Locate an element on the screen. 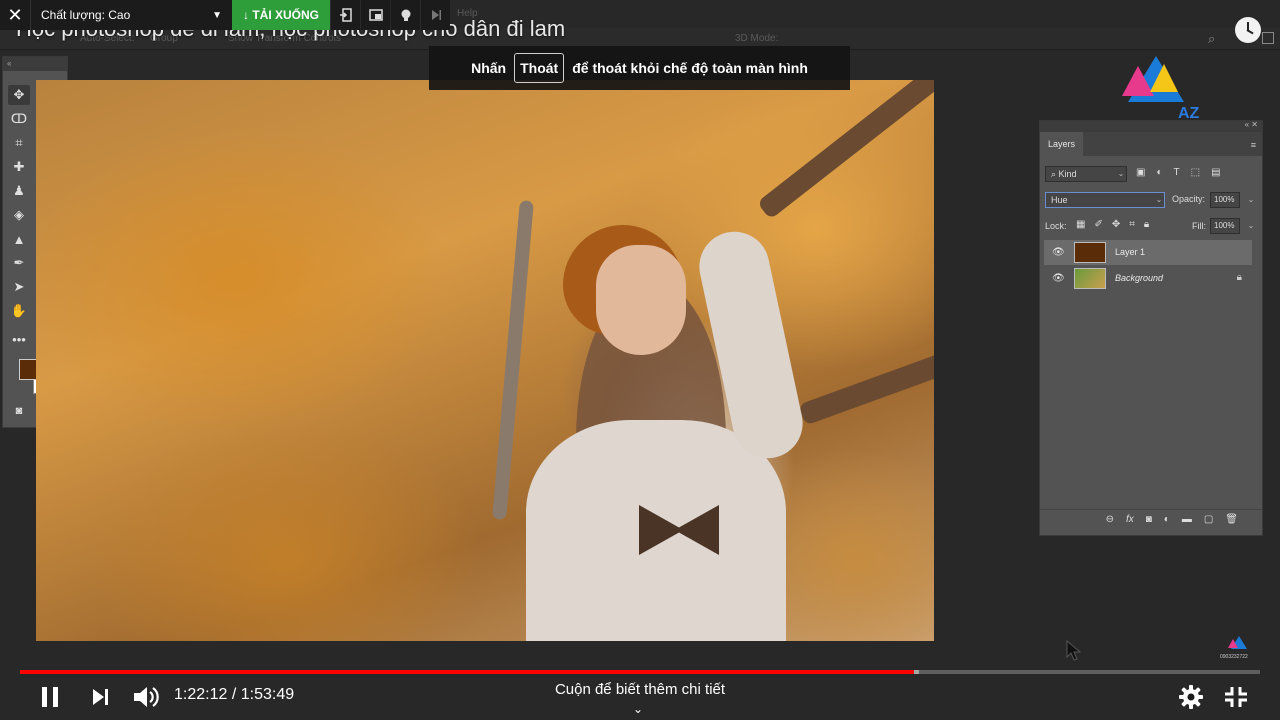 Image resolution: width=1280 pixels, height=720 pixels. close-icon: ✕ is located at coordinates (15, 14).